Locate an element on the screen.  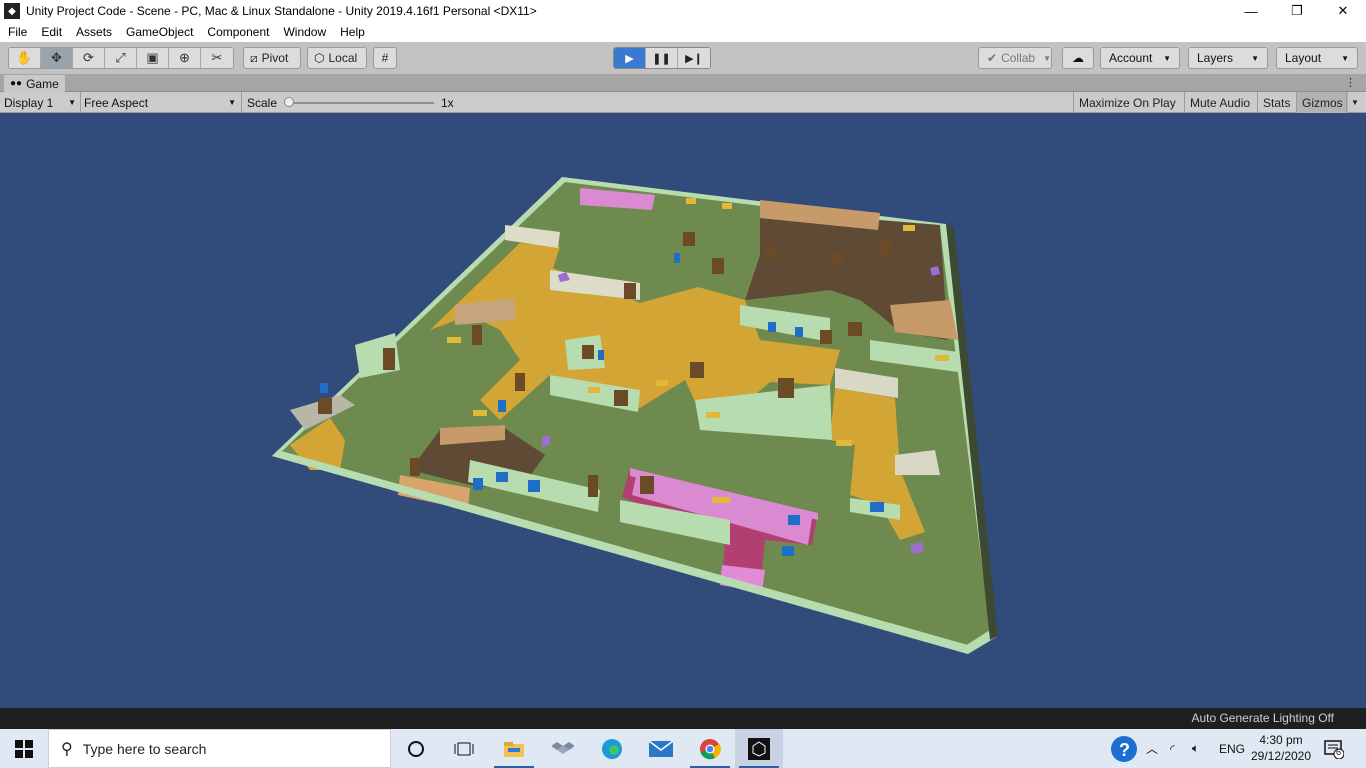
cloud-icon: ☁ is located at coordinates (1078, 58).